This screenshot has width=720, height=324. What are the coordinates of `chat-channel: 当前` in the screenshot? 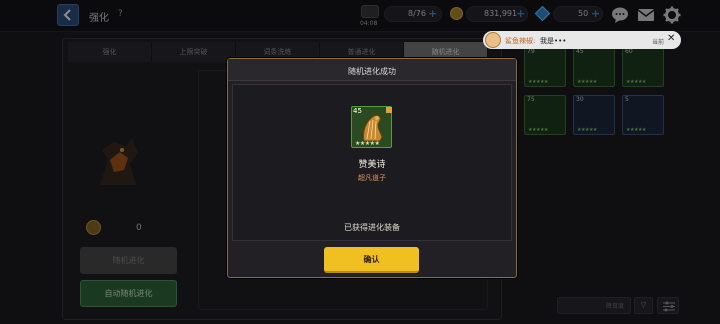 It's located at (658, 41).